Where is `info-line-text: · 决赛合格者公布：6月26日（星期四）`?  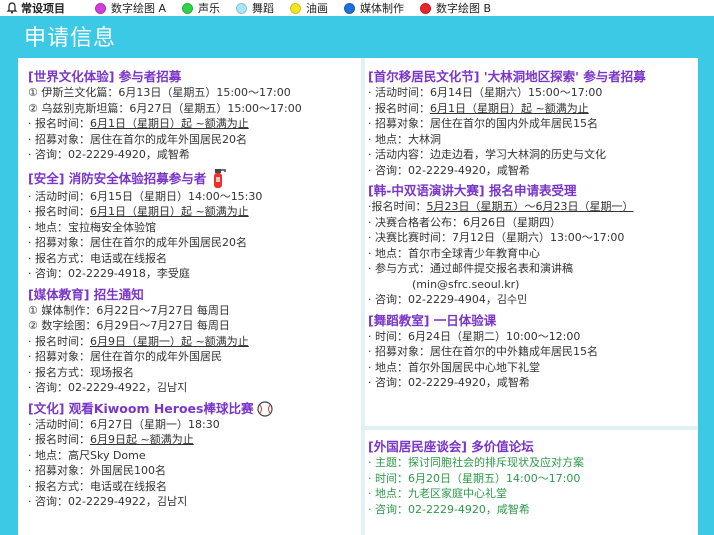 info-line-text: · 决赛合格者公布：6月26日（星期四） is located at coordinates (464, 222).